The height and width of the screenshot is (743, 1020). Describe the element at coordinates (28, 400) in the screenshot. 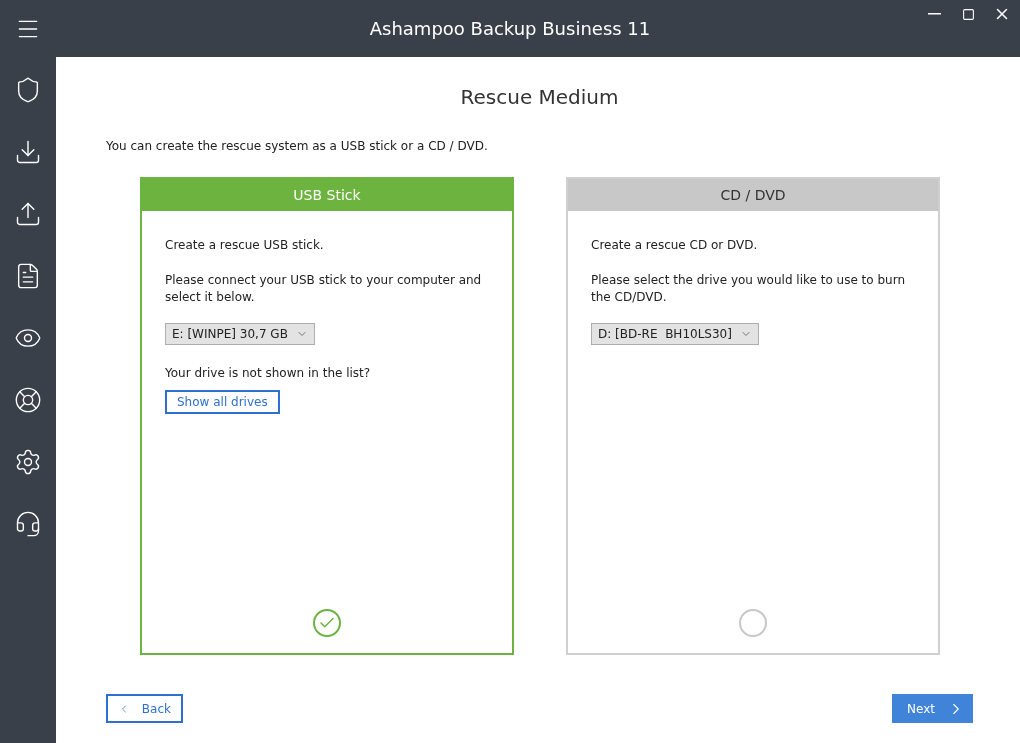

I see `lifebuoy-icon` at that location.